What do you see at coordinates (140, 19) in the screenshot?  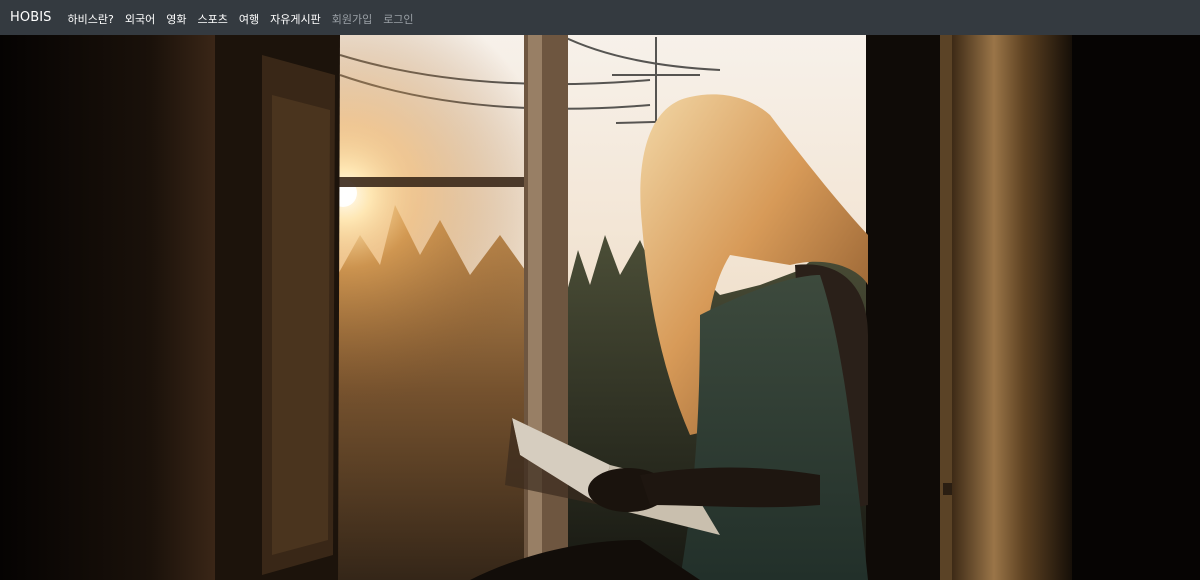 I see `nav-item-language: 외국어` at bounding box center [140, 19].